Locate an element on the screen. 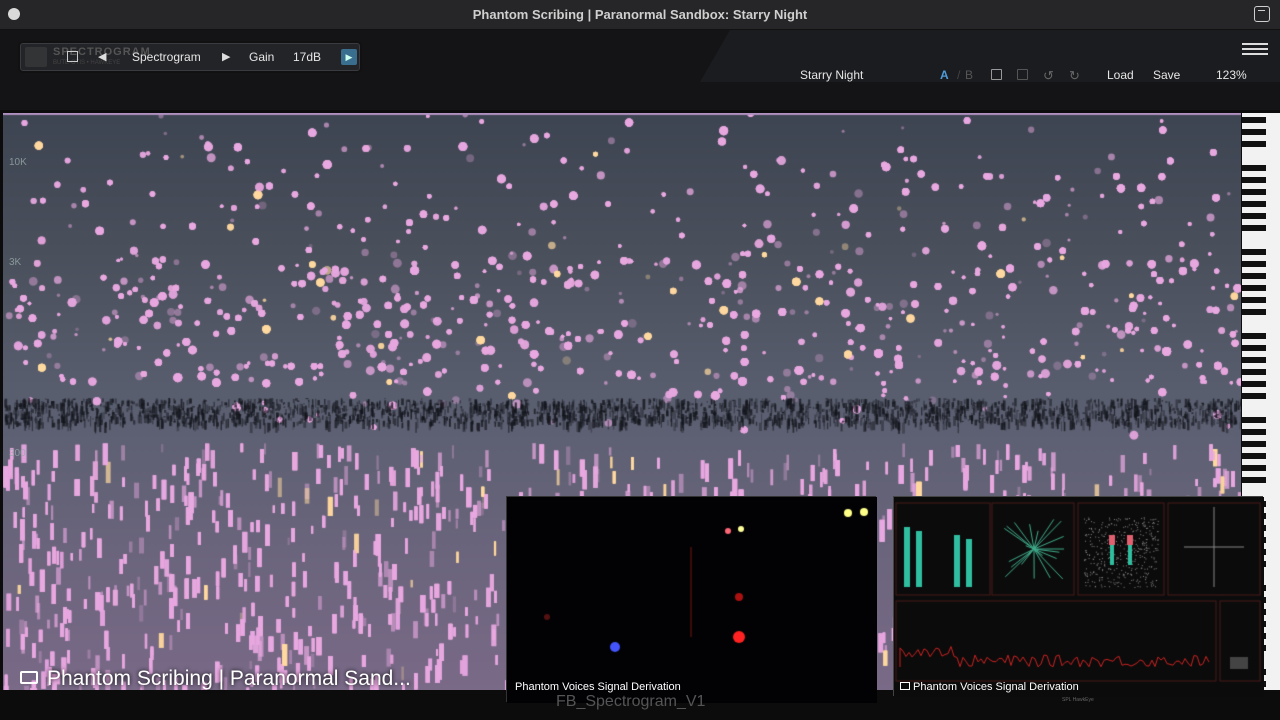  freq-label-300: 300 is located at coordinates (17, 453).